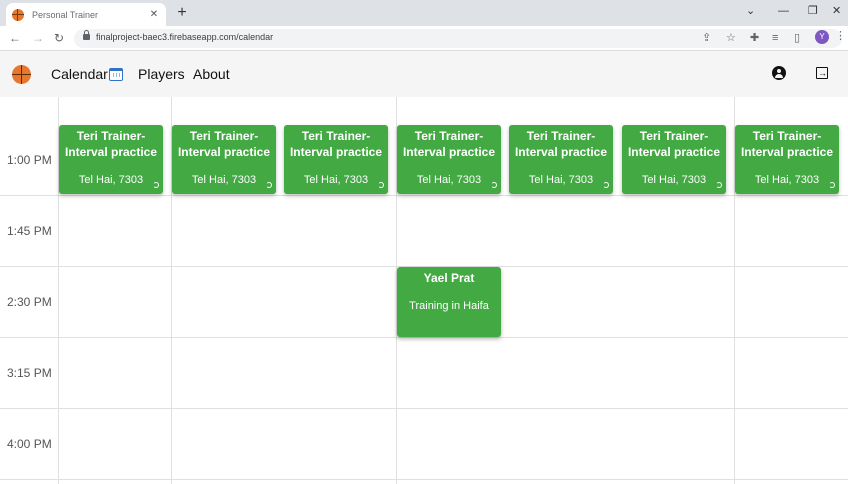 This screenshot has width=848, height=484. What do you see at coordinates (29, 373) in the screenshot?
I see `time-slot-label: 3:15 PM` at bounding box center [29, 373].